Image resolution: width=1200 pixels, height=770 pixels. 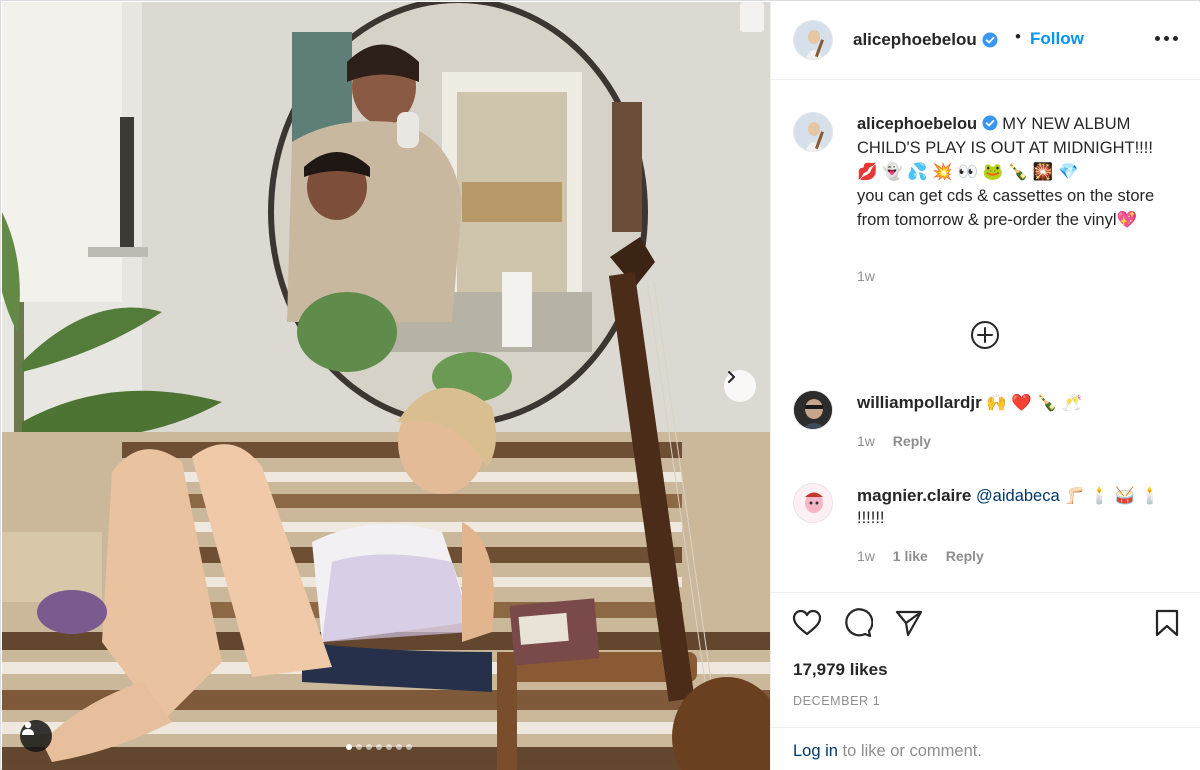 I want to click on caption-timestamp: 1w, so click(x=866, y=276).